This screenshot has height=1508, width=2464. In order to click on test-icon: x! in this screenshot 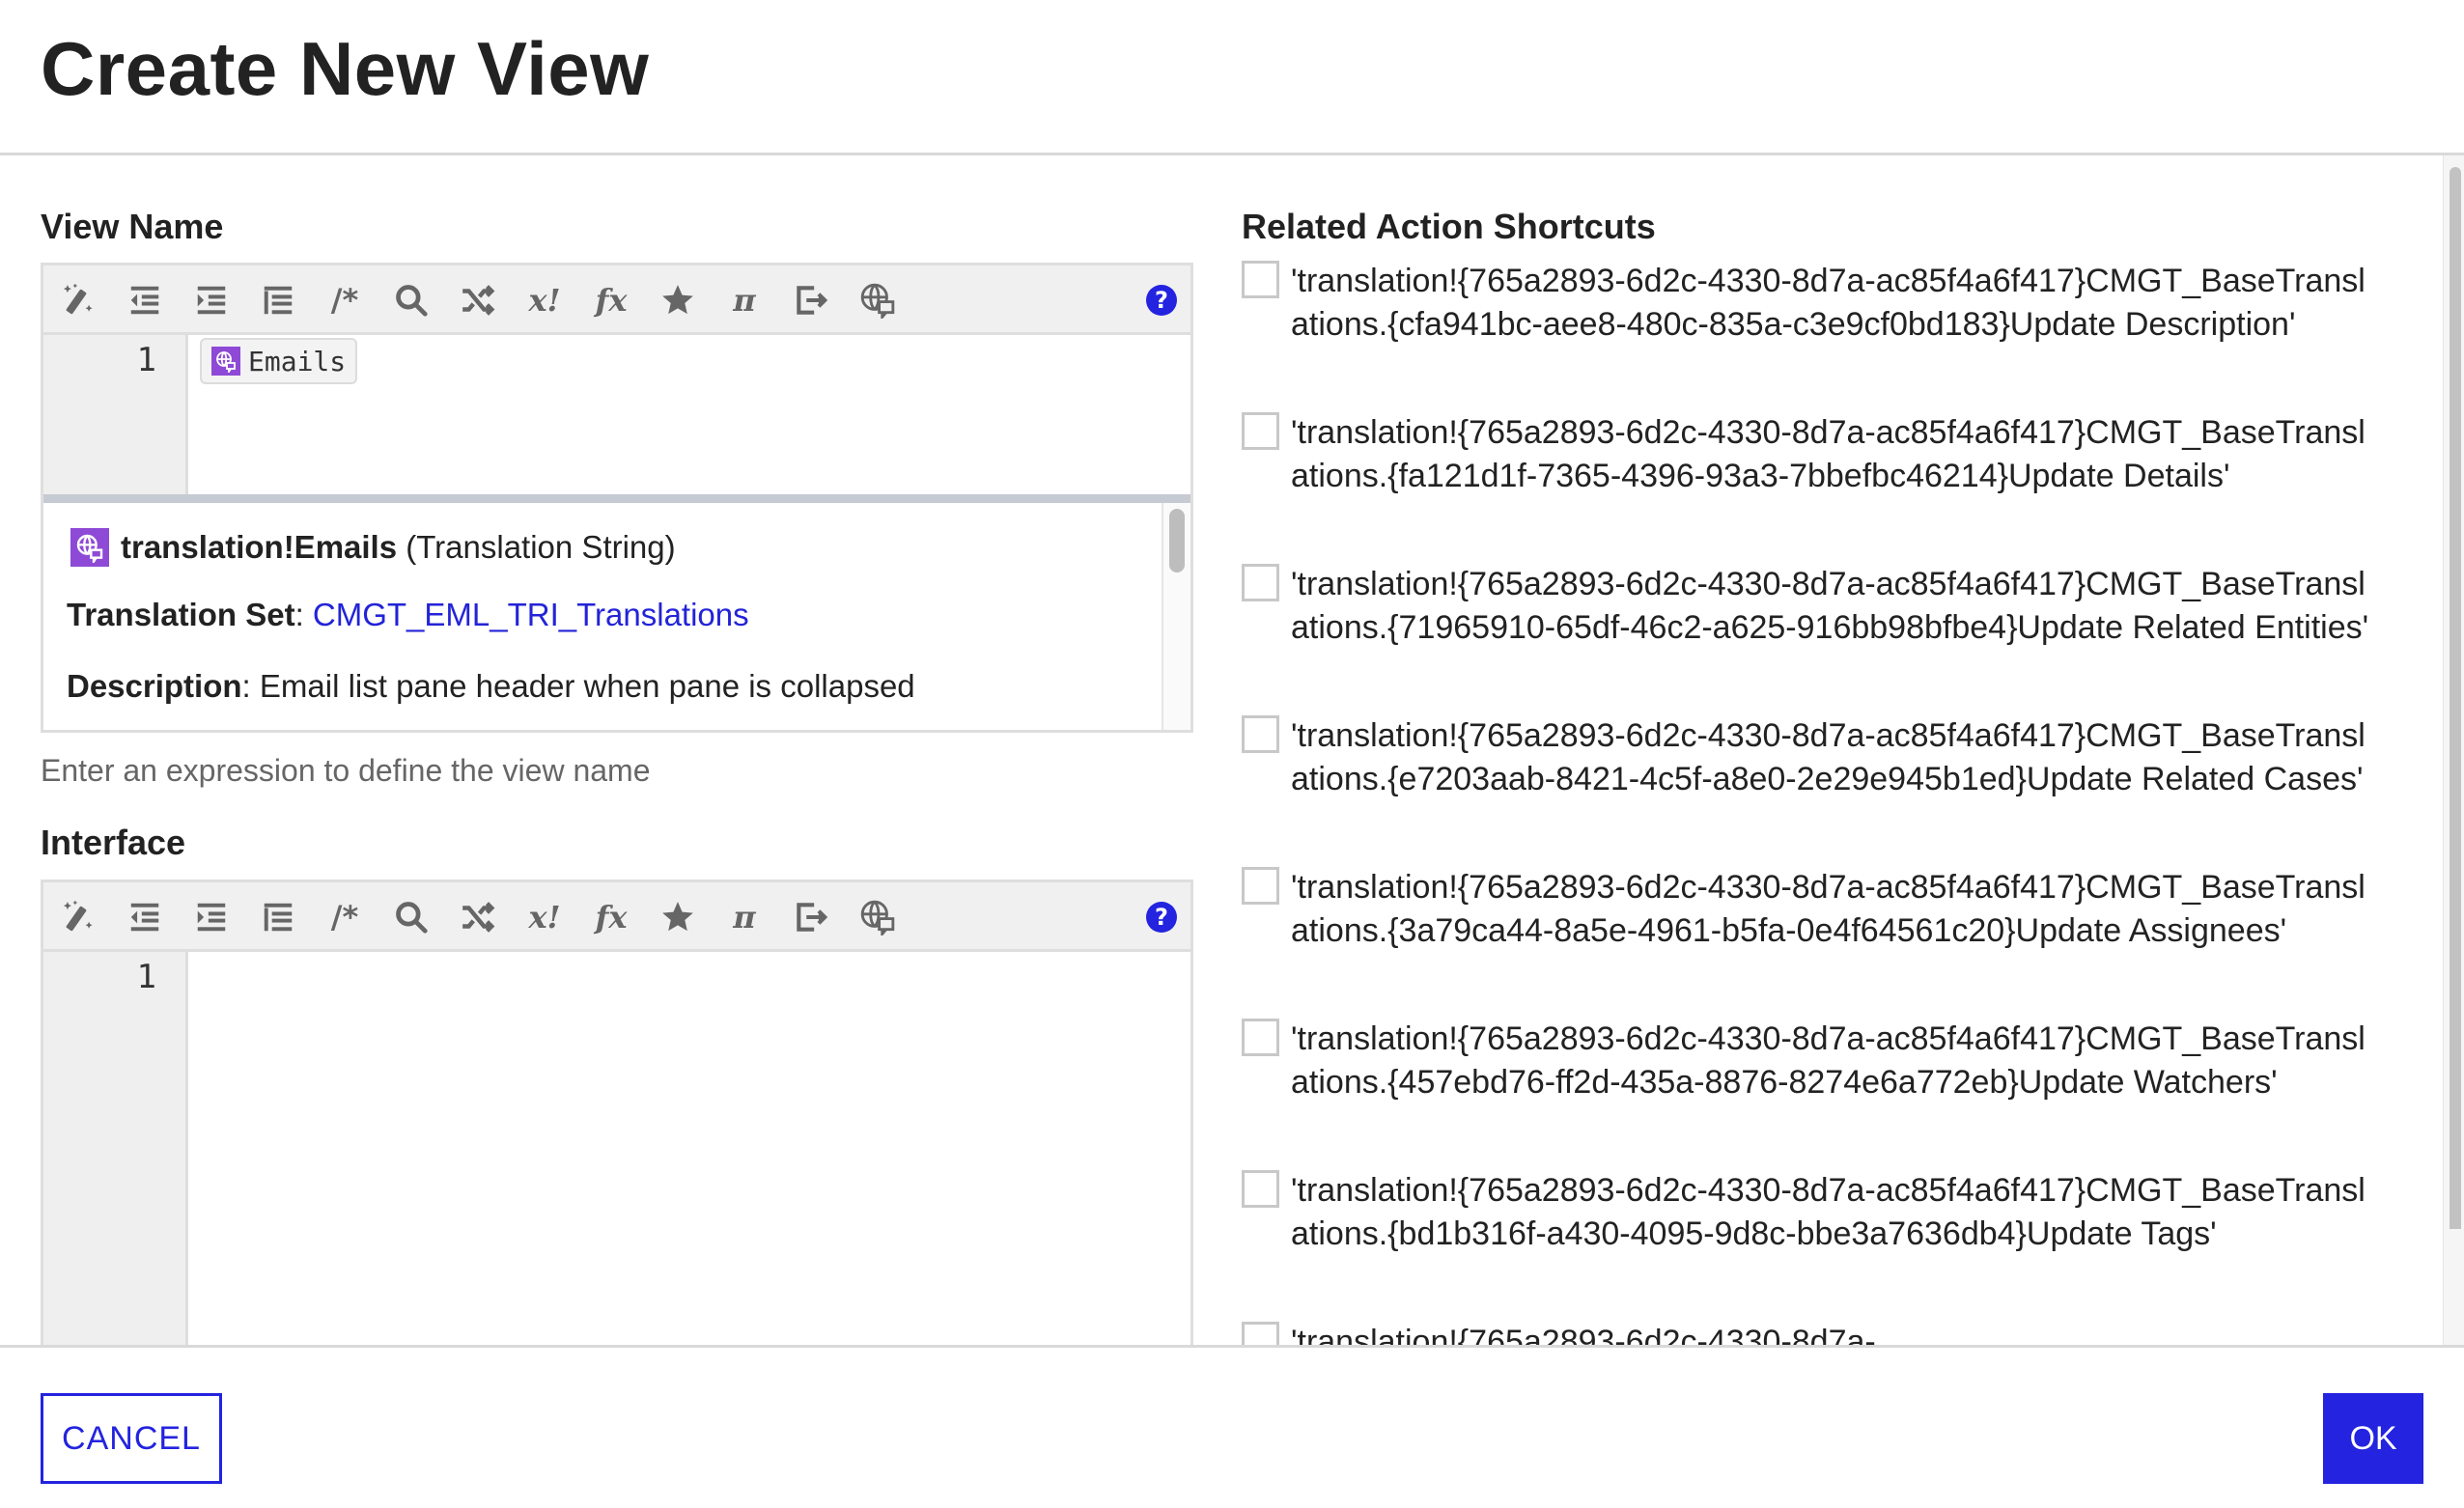, I will do `click(545, 917)`.